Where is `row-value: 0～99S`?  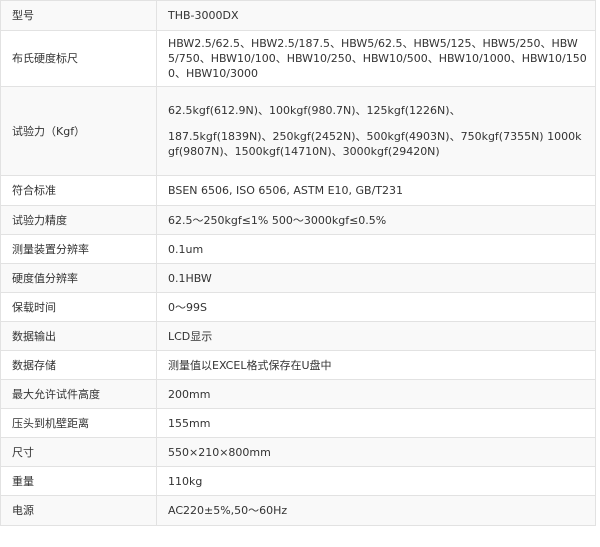 row-value: 0～99S is located at coordinates (376, 307).